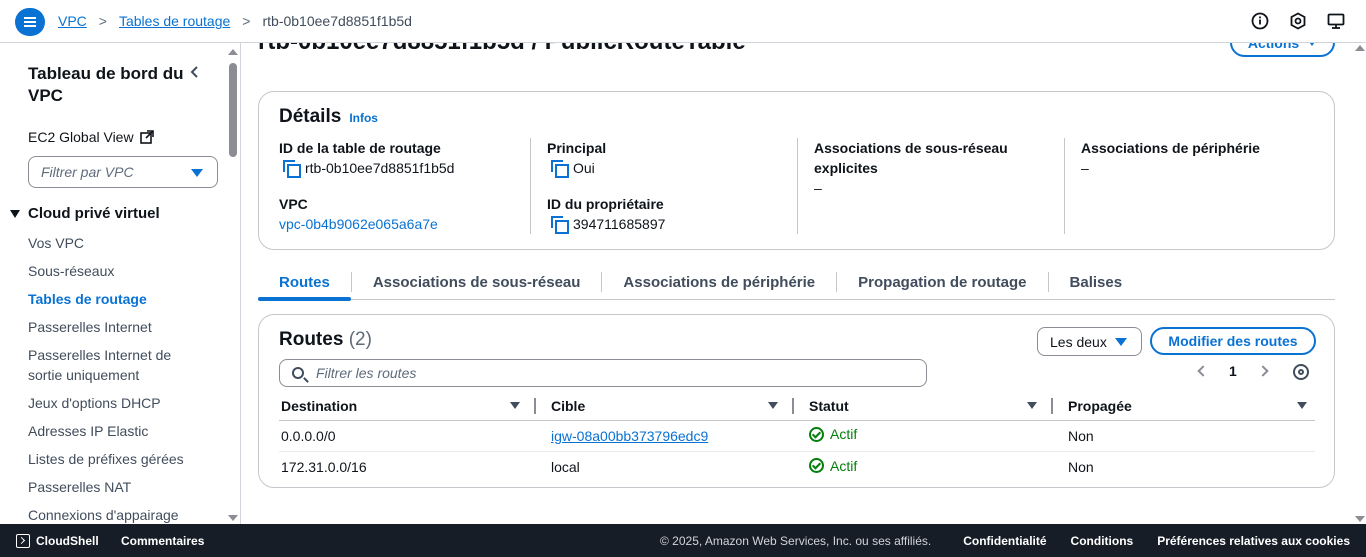  What do you see at coordinates (118, 431) in the screenshot?
I see `sidebar-item-elastic-ips: Adresses IP Elastic` at bounding box center [118, 431].